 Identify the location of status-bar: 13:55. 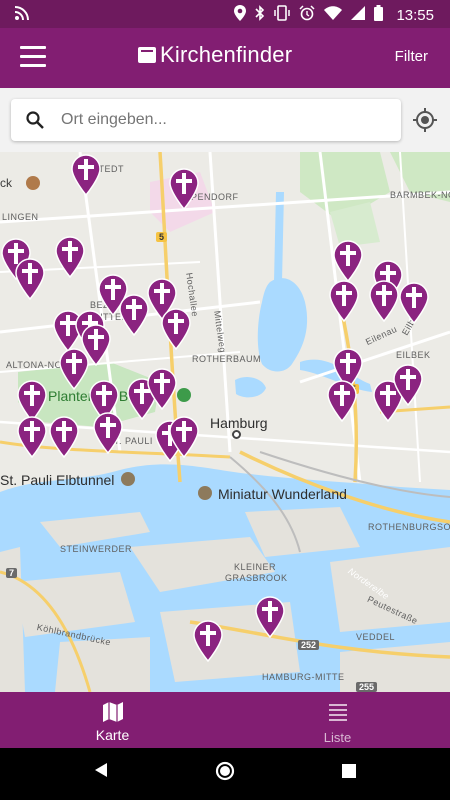
(225, 14).